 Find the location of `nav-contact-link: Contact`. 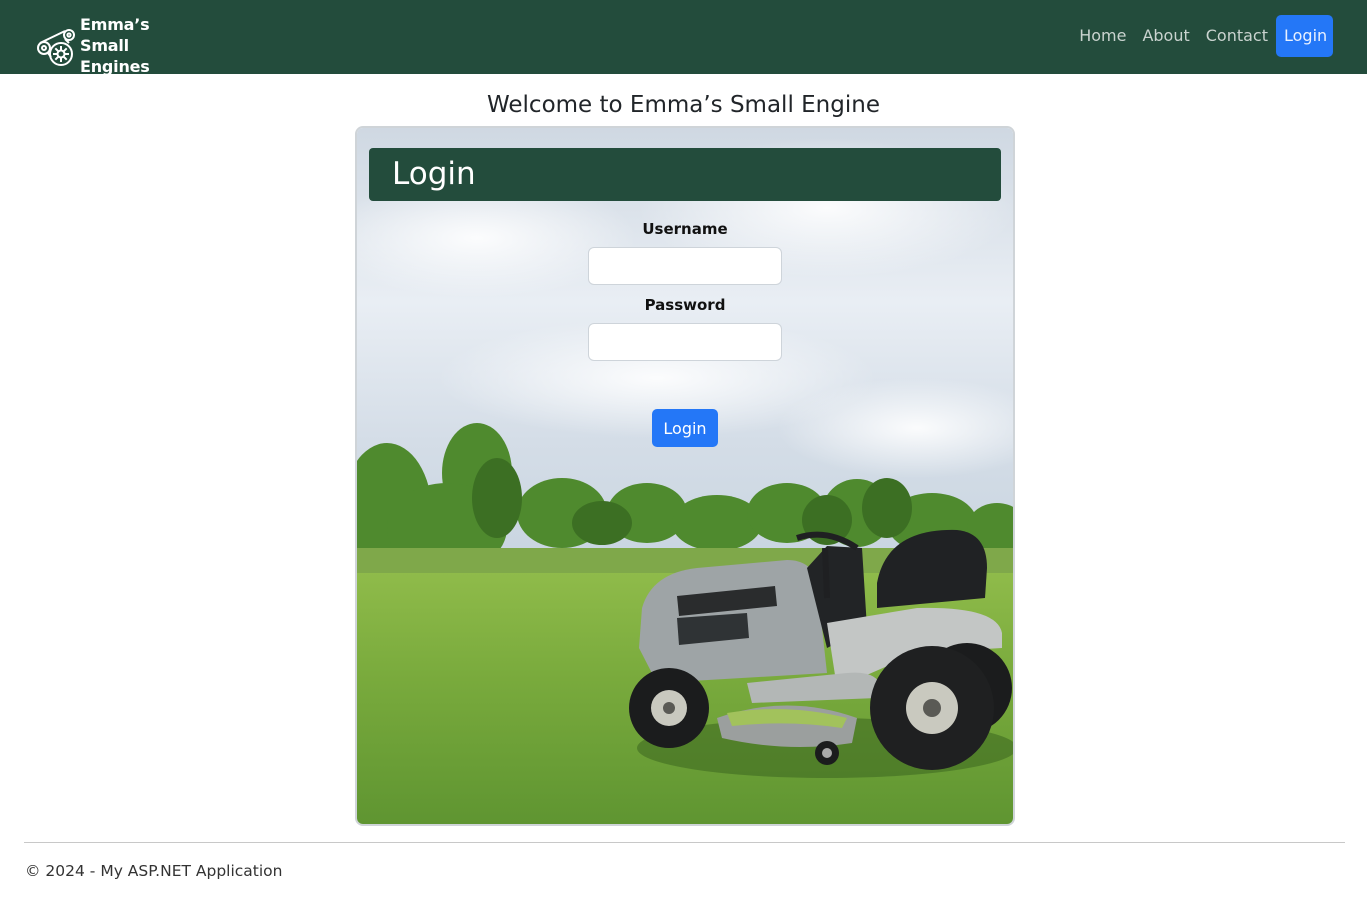

nav-contact-link: Contact is located at coordinates (1237, 36).